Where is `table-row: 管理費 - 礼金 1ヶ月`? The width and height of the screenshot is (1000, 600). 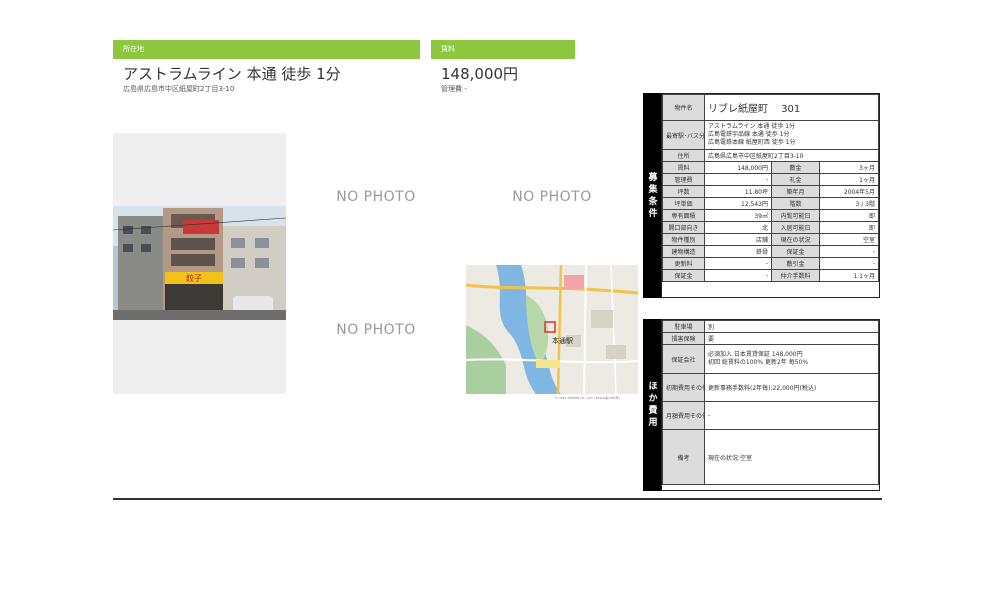 table-row: 管理費 - 礼金 1ヶ月 is located at coordinates (770, 179).